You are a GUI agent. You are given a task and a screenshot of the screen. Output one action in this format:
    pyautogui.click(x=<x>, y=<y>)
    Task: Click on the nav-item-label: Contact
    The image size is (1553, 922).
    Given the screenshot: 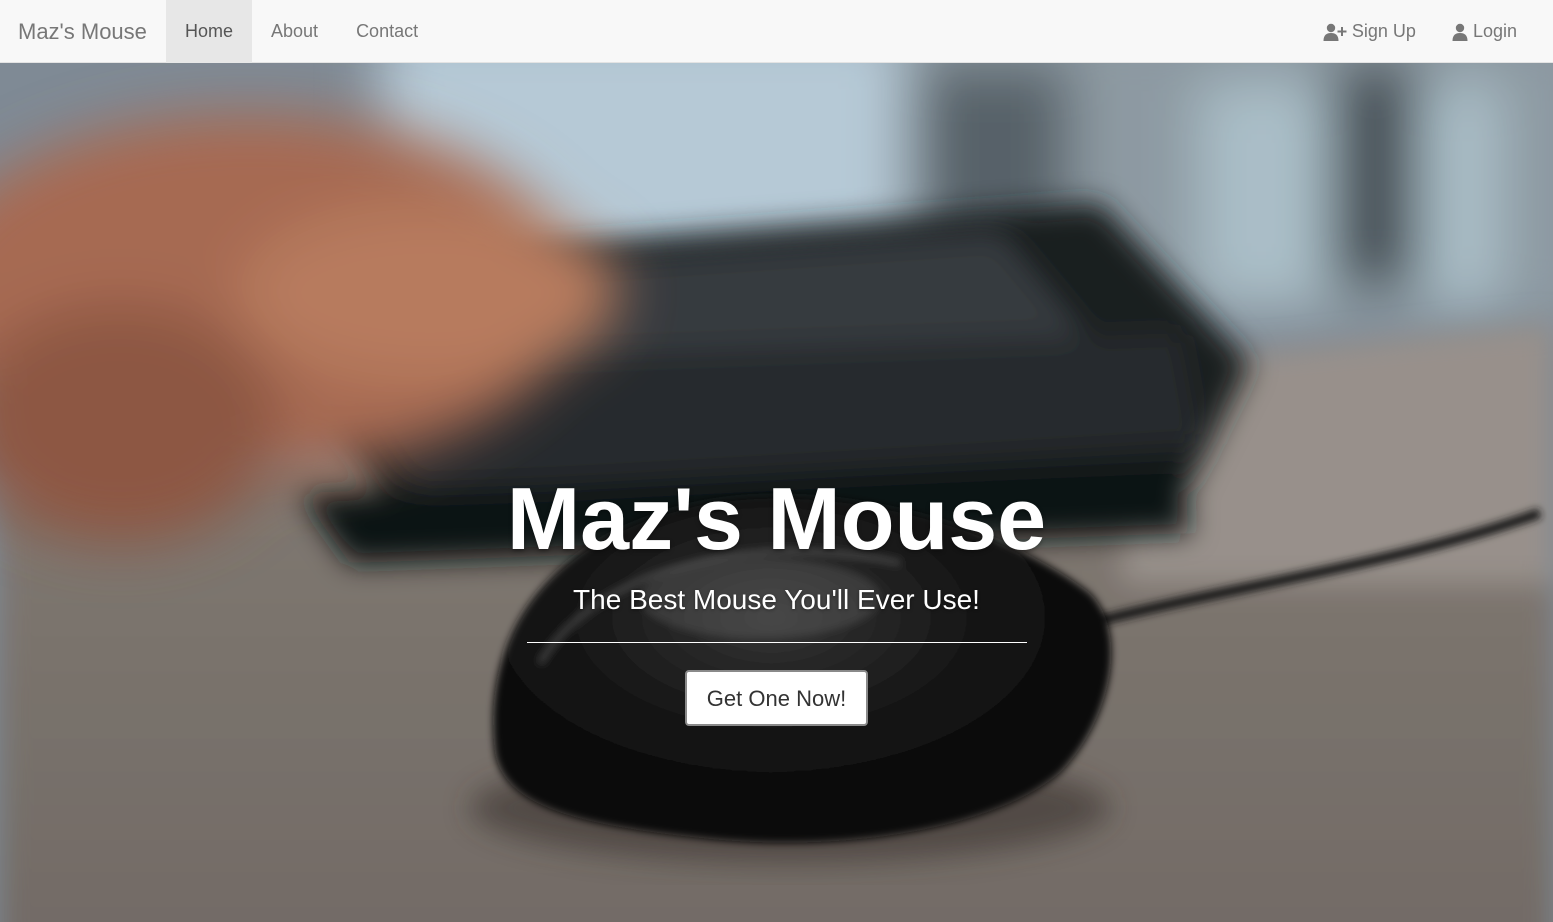 What is the action you would take?
    pyautogui.click(x=387, y=31)
    